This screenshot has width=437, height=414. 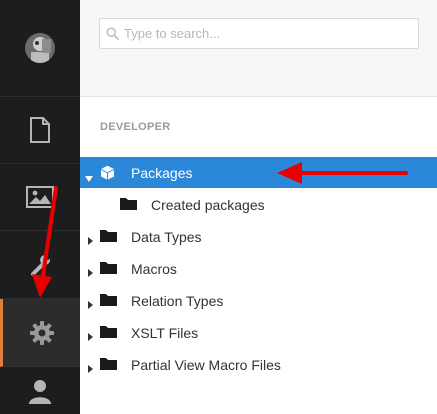 I want to click on rail-item-content, so click(x=40, y=130).